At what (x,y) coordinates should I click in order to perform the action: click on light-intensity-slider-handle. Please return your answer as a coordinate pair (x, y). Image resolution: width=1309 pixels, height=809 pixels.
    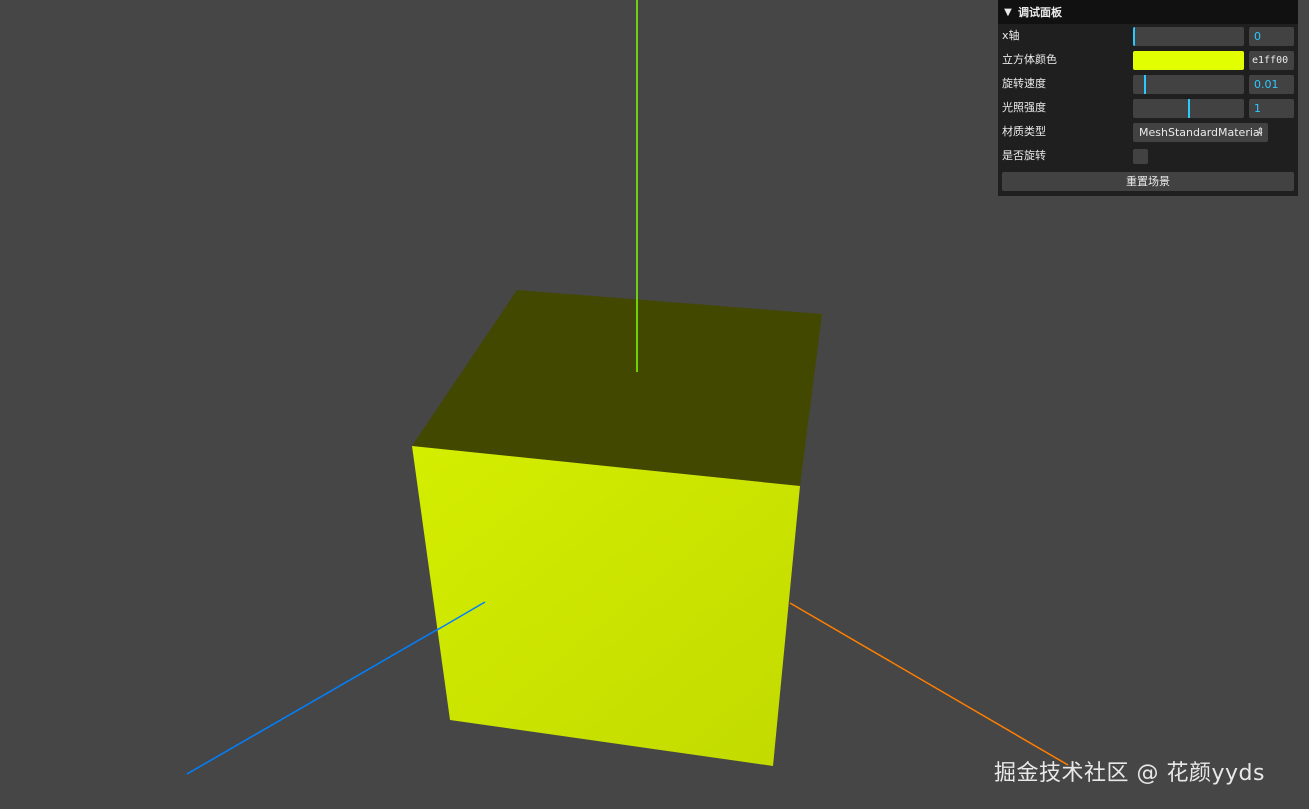
    Looking at the image, I should click on (1189, 108).